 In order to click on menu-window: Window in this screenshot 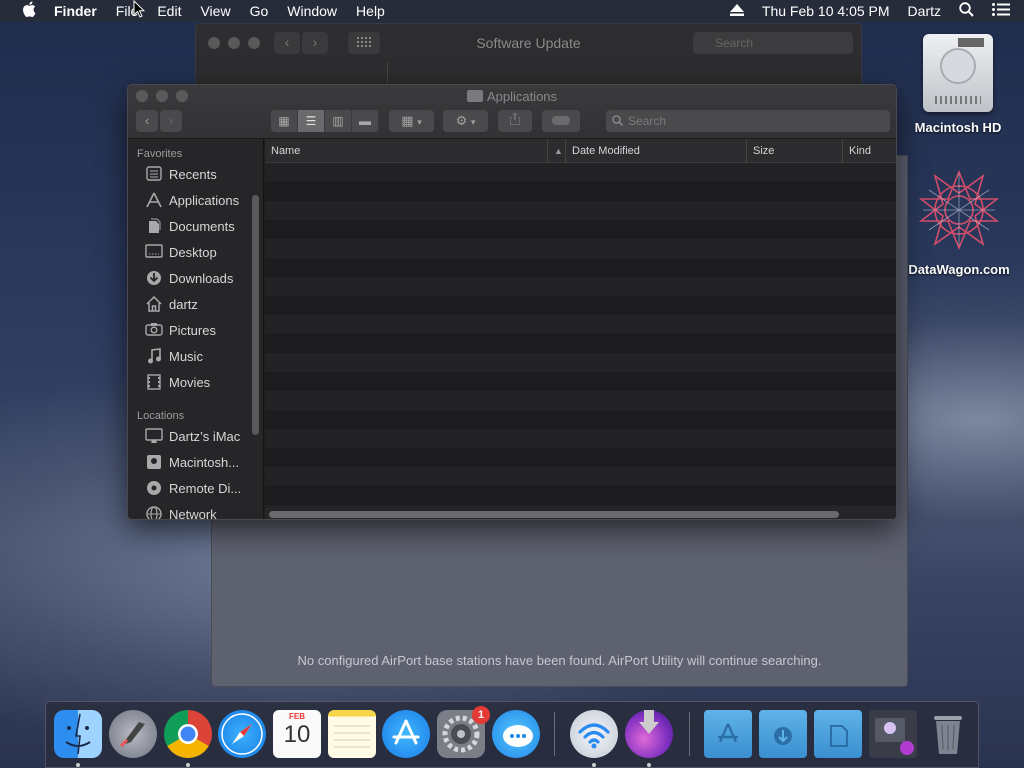, I will do `click(312, 11)`.